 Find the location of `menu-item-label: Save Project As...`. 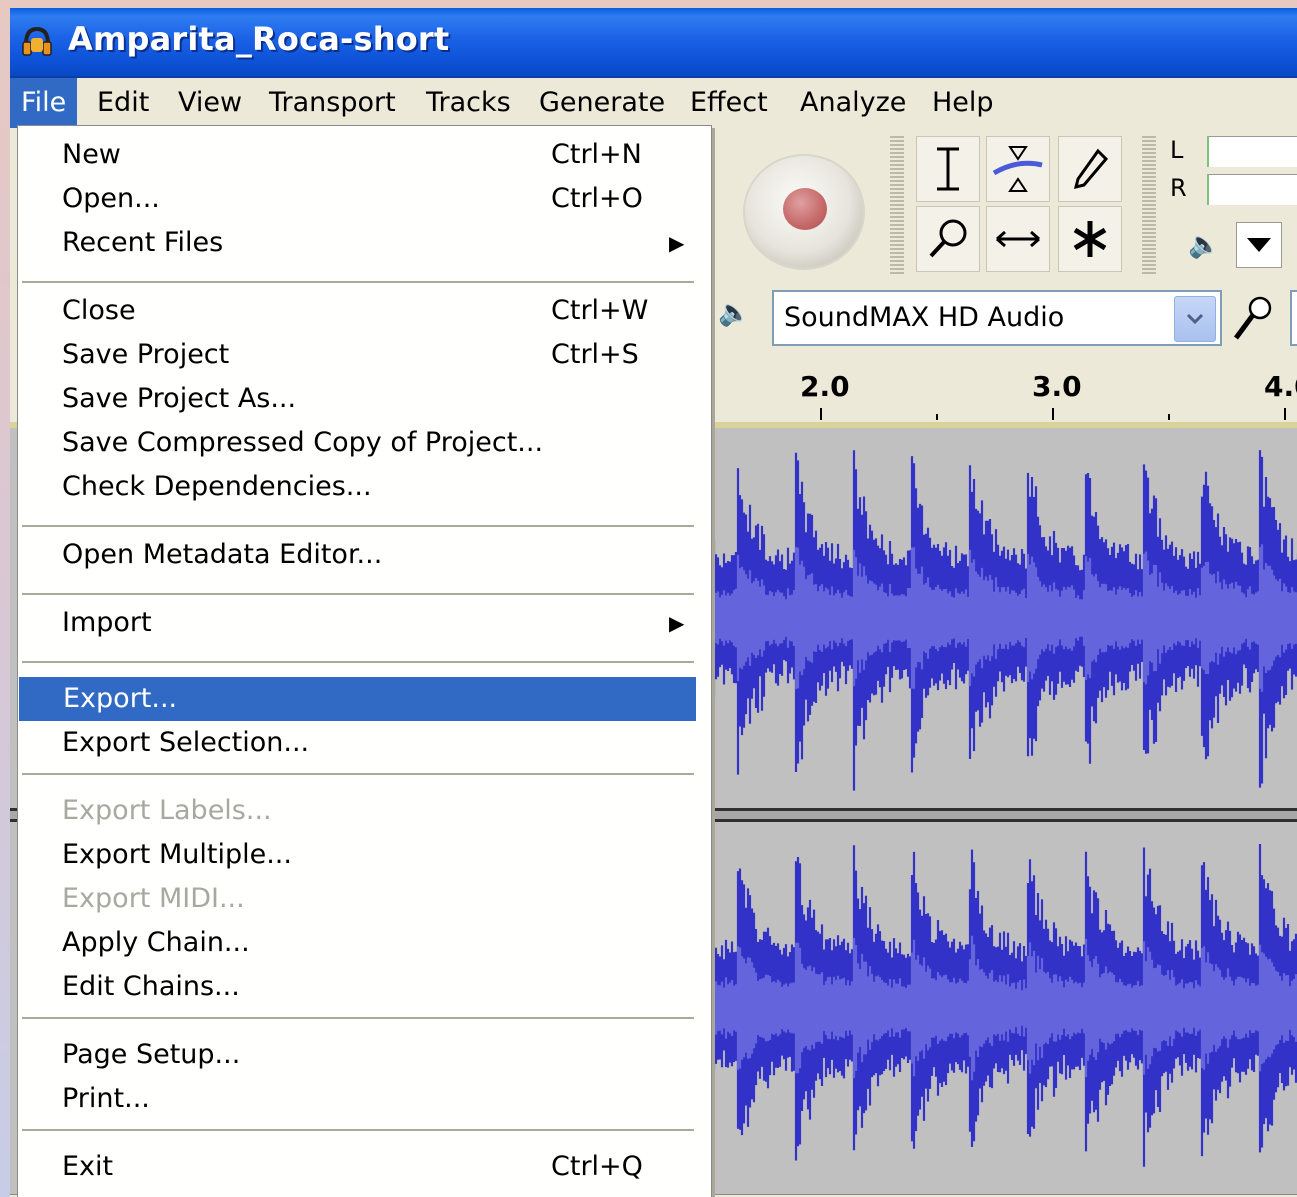

menu-item-label: Save Project As... is located at coordinates (179, 398).